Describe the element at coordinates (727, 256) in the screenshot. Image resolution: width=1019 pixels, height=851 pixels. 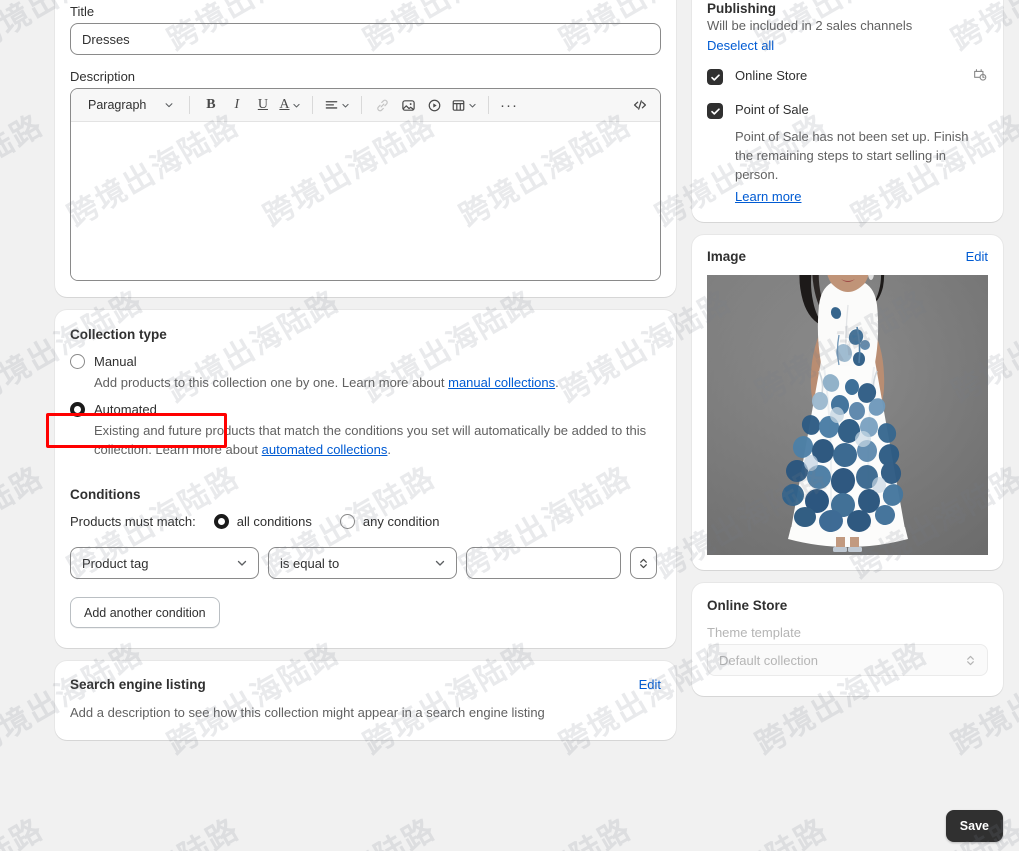
I see `image-heading: Image` at that location.